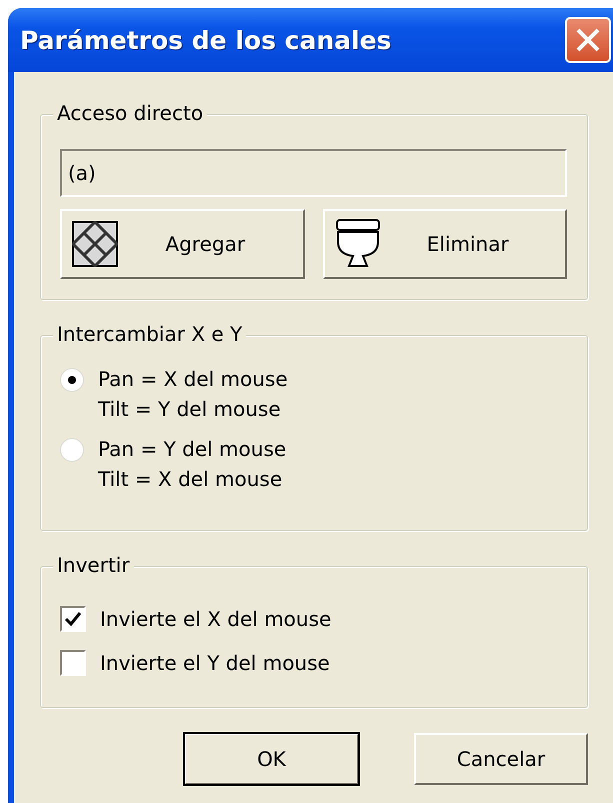 This screenshot has width=613, height=803. I want to click on checkbox-label: Invierte el X del mouse, so click(216, 619).